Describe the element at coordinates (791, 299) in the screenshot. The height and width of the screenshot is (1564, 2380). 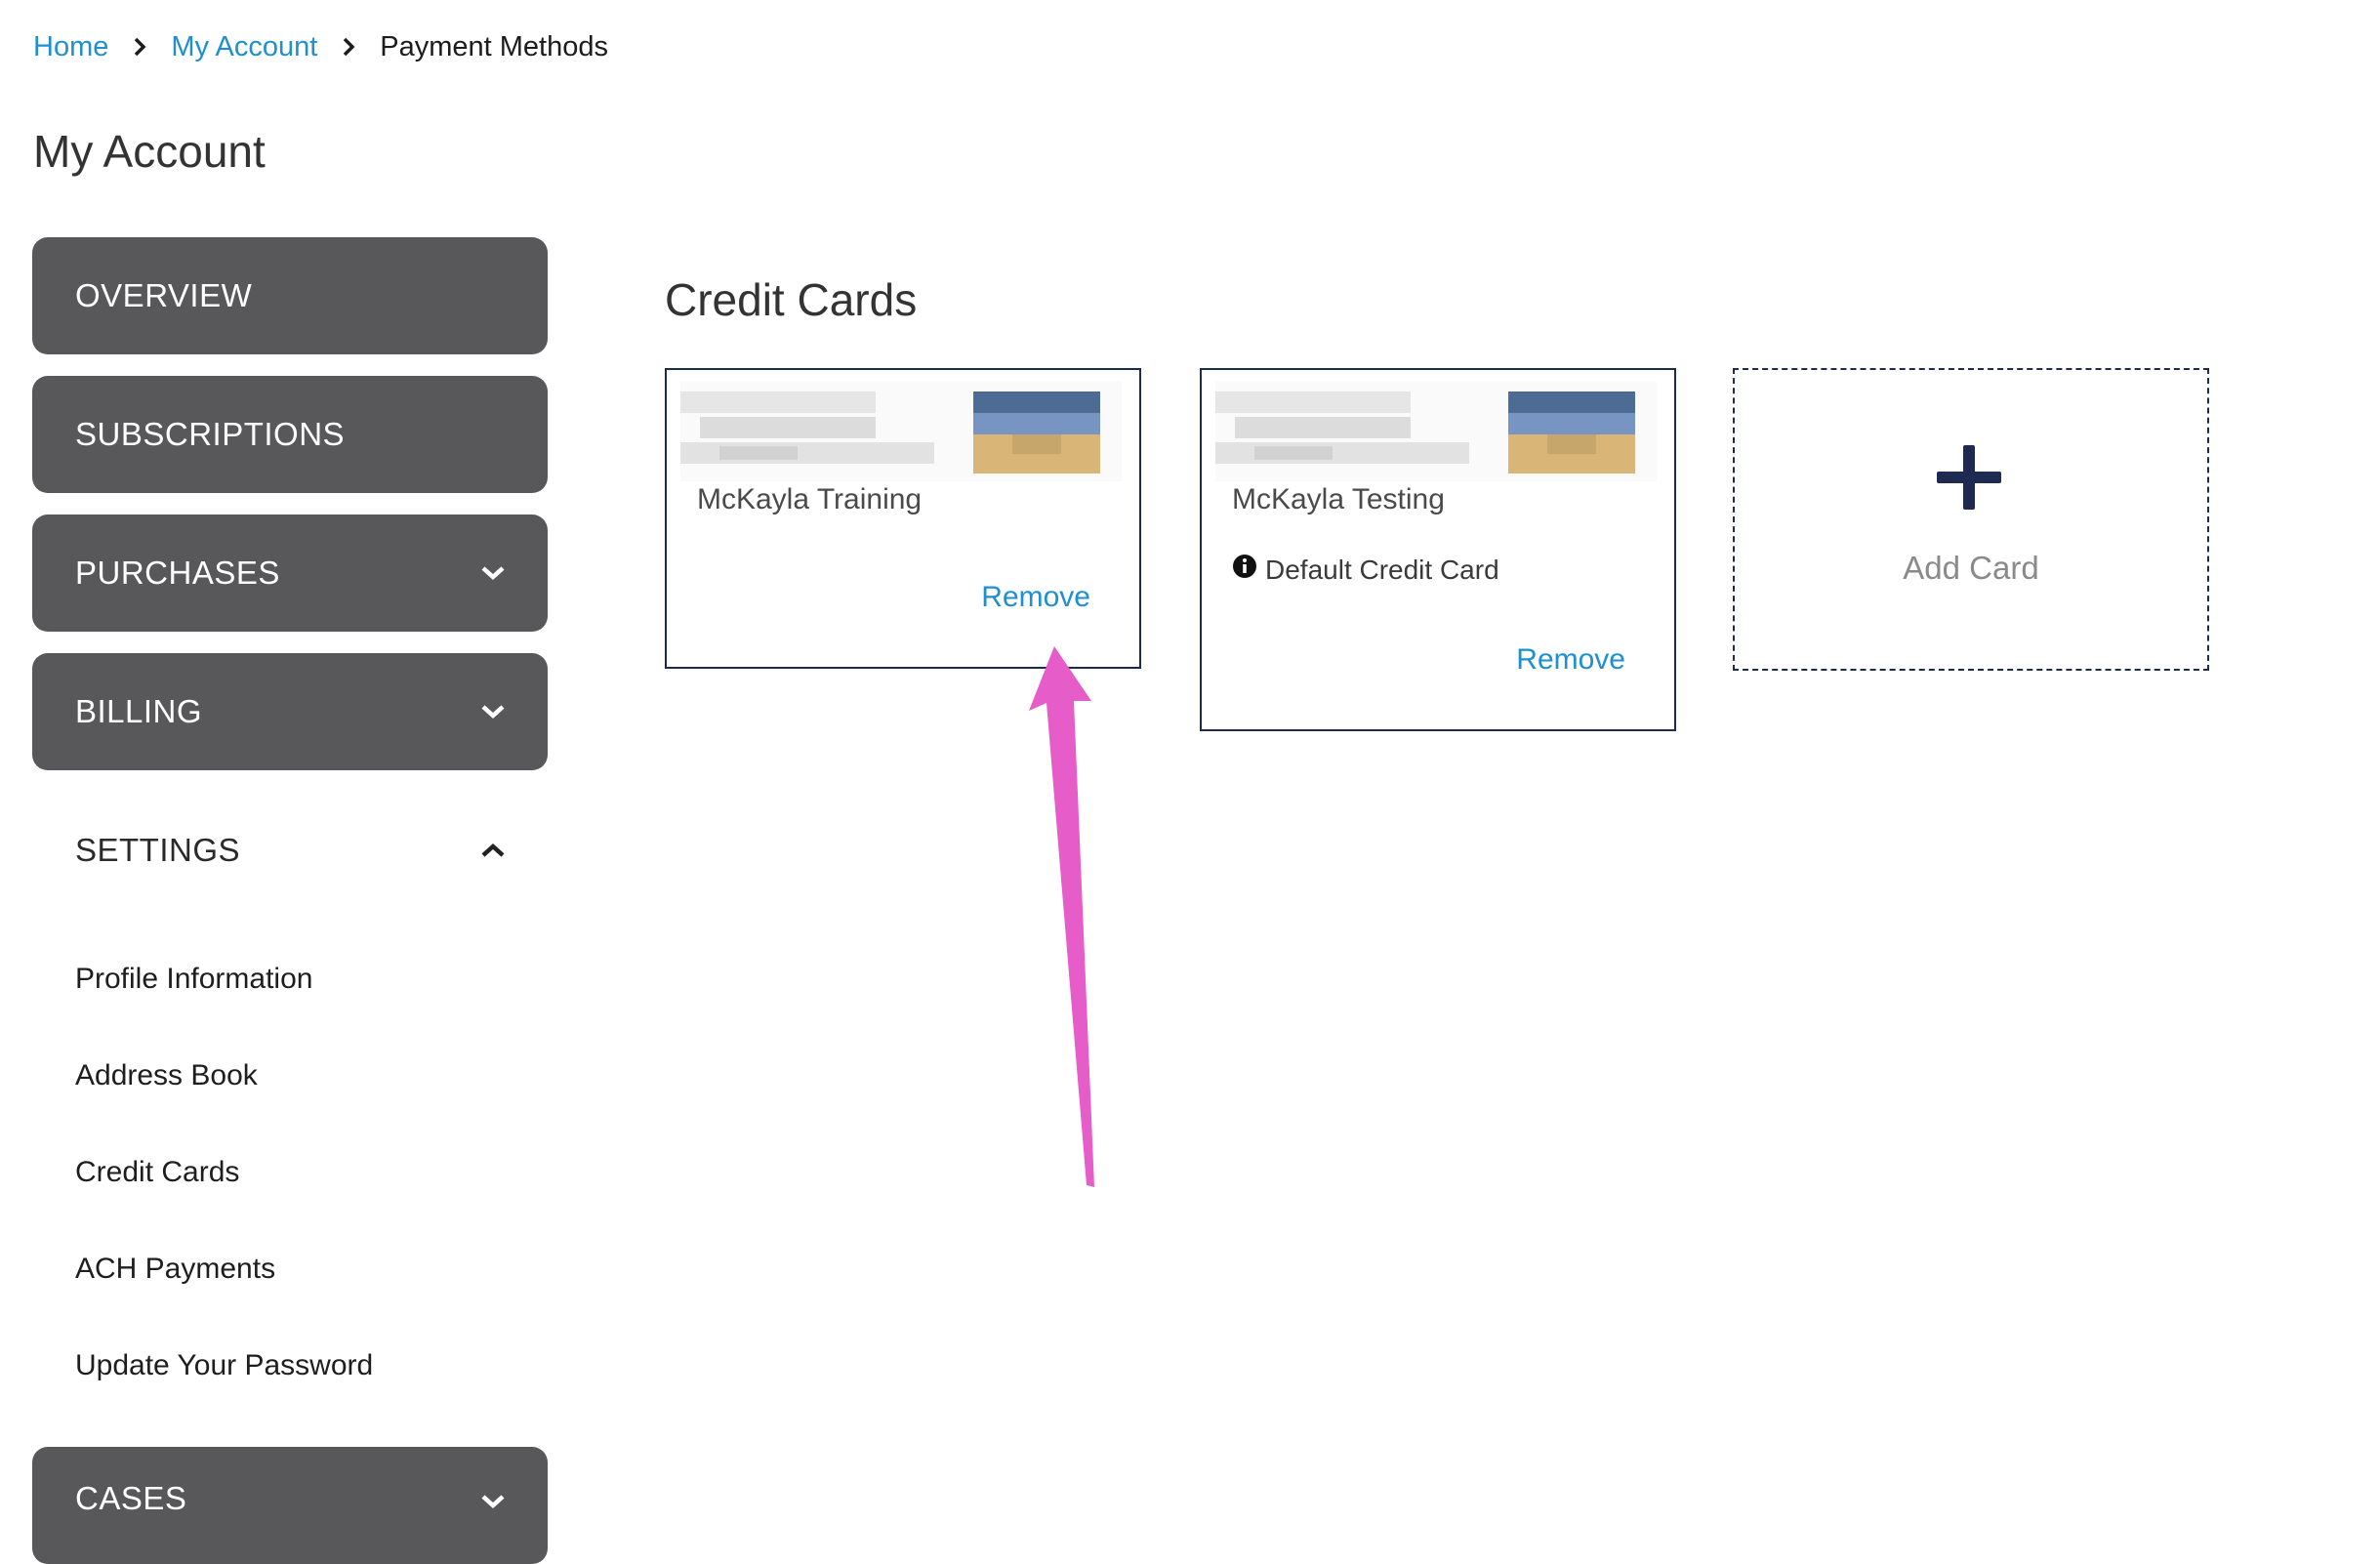
I see `credit-cards-heading: Credit Cards` at that location.